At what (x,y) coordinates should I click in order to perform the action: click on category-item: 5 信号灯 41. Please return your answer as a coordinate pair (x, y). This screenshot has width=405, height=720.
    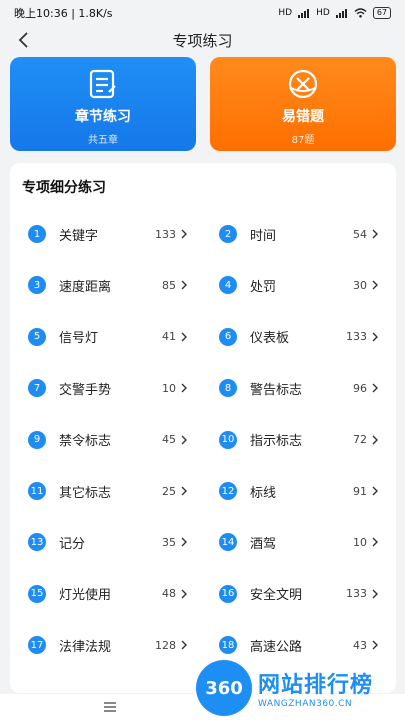
    Looking at the image, I should click on (108, 337).